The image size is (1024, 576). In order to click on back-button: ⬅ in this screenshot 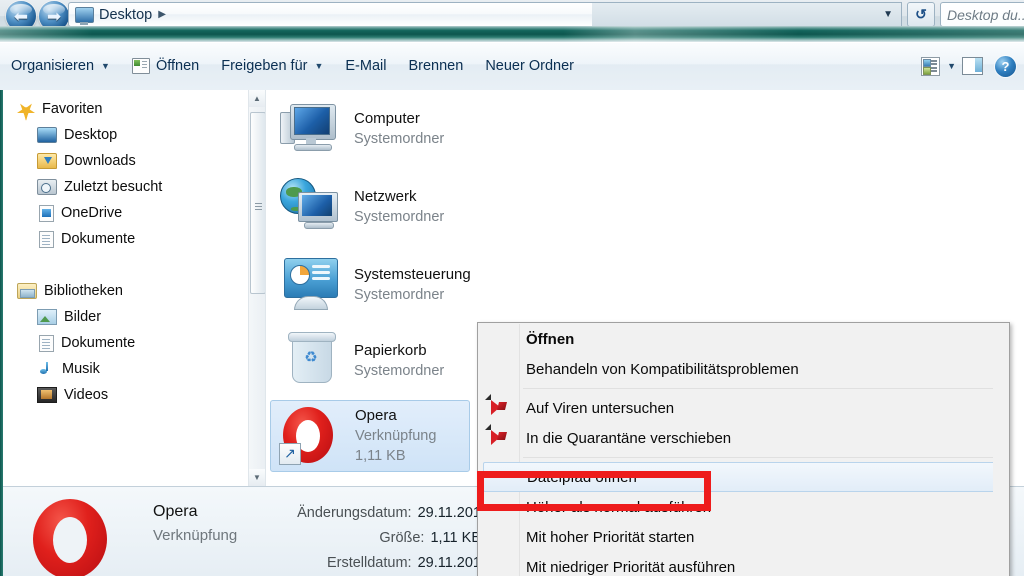, I will do `click(21, 16)`.